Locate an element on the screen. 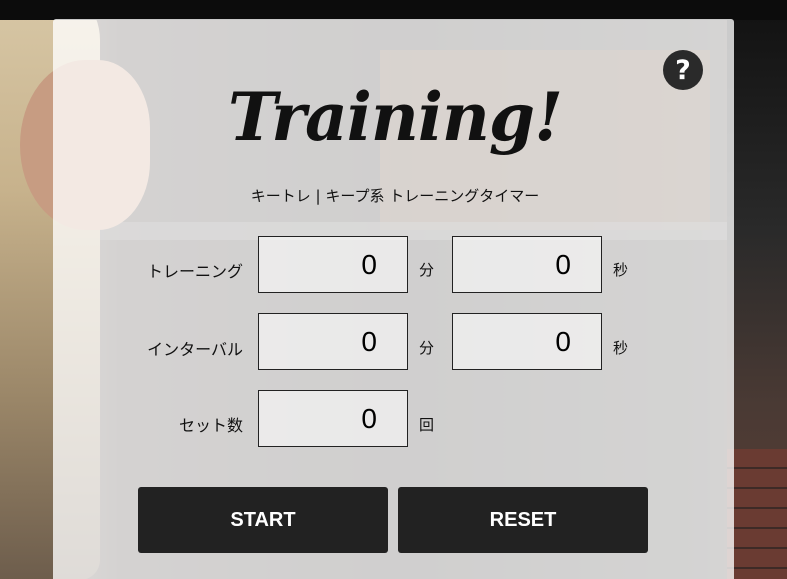 The width and height of the screenshot is (787, 579). interval-seconds-unit: 秒 is located at coordinates (621, 348).